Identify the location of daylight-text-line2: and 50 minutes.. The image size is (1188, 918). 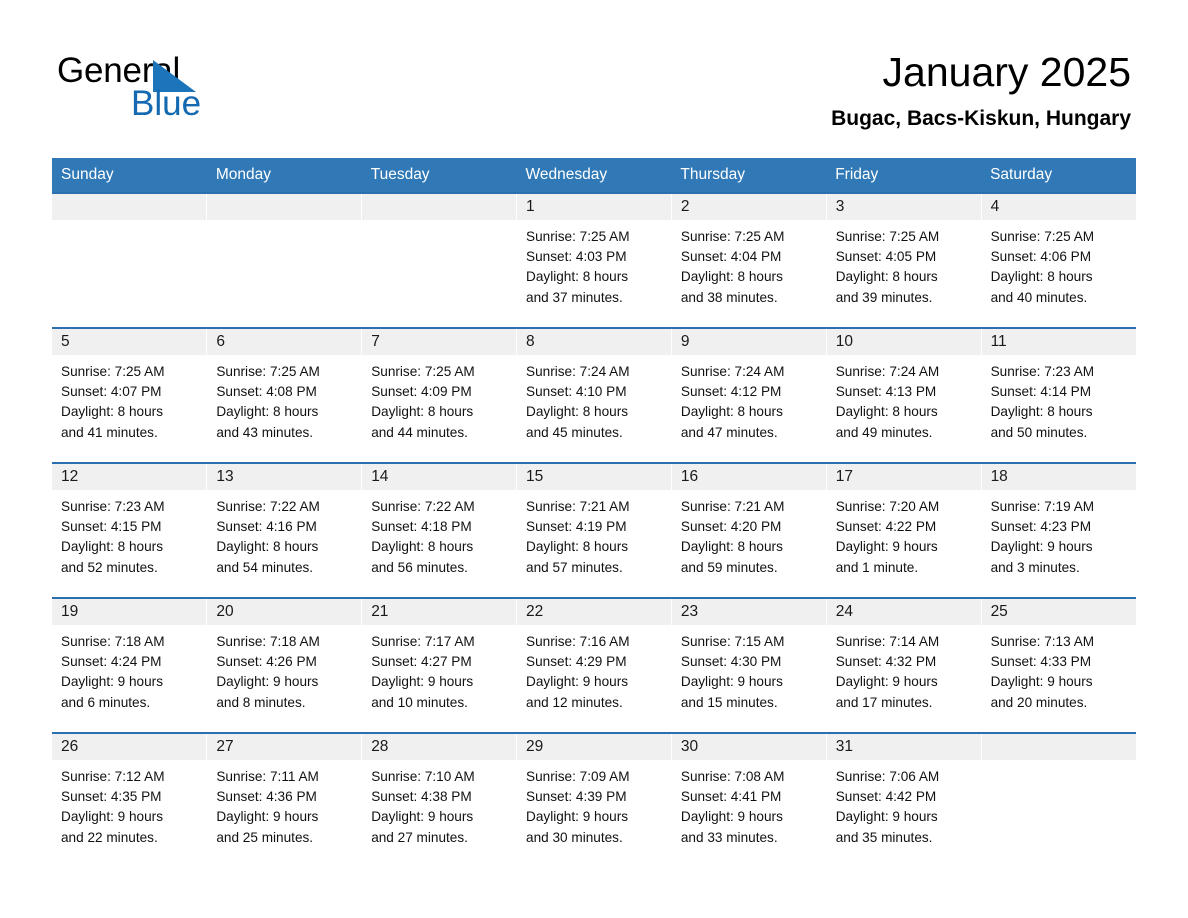
(1039, 432).